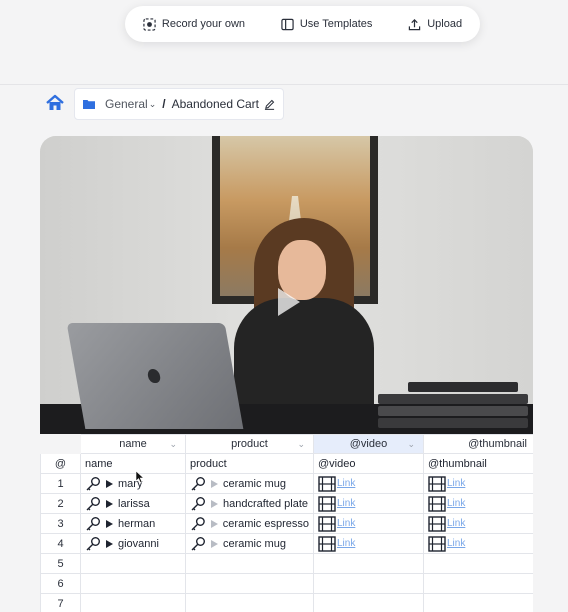 The width and height of the screenshot is (568, 612). Describe the element at coordinates (133, 543) in the screenshot. I see `name-cell: giovanni` at that location.